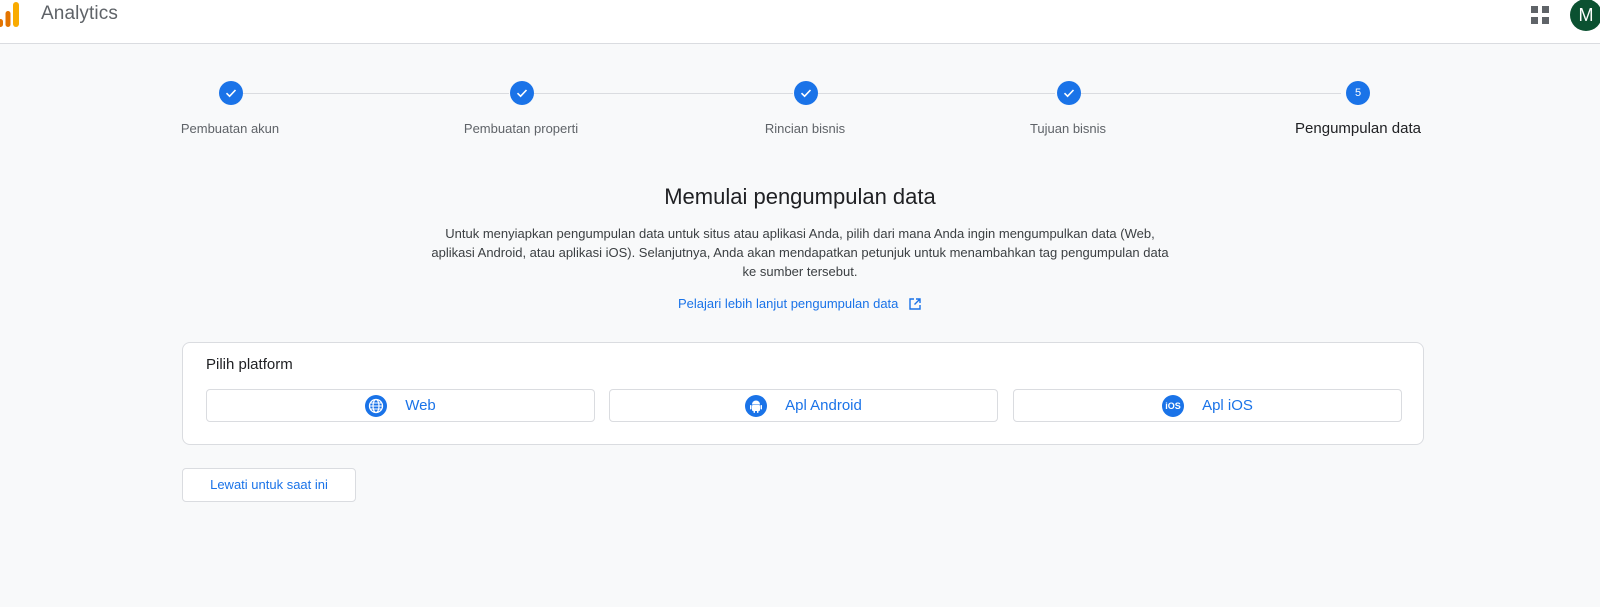 This screenshot has height=607, width=1600. Describe the element at coordinates (1227, 405) in the screenshot. I see `ios-platform-label: Apl iOS` at that location.